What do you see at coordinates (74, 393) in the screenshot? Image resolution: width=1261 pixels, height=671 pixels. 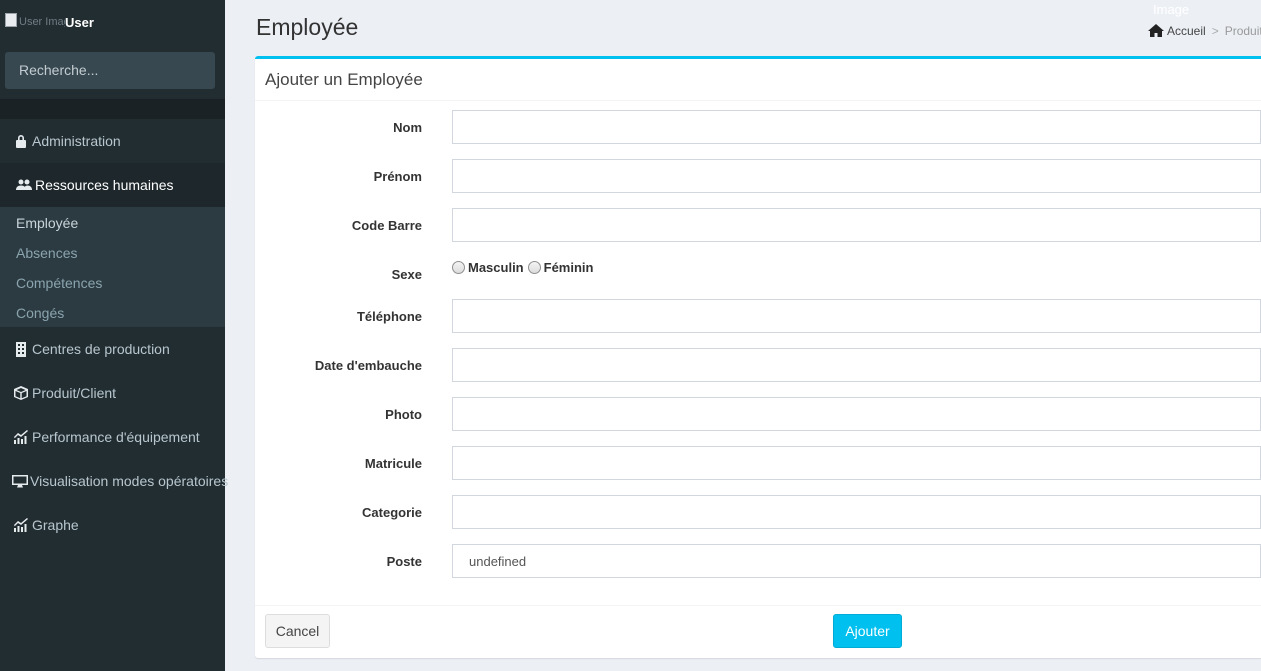 I see `sidebar-item-label: Produit/Client` at bounding box center [74, 393].